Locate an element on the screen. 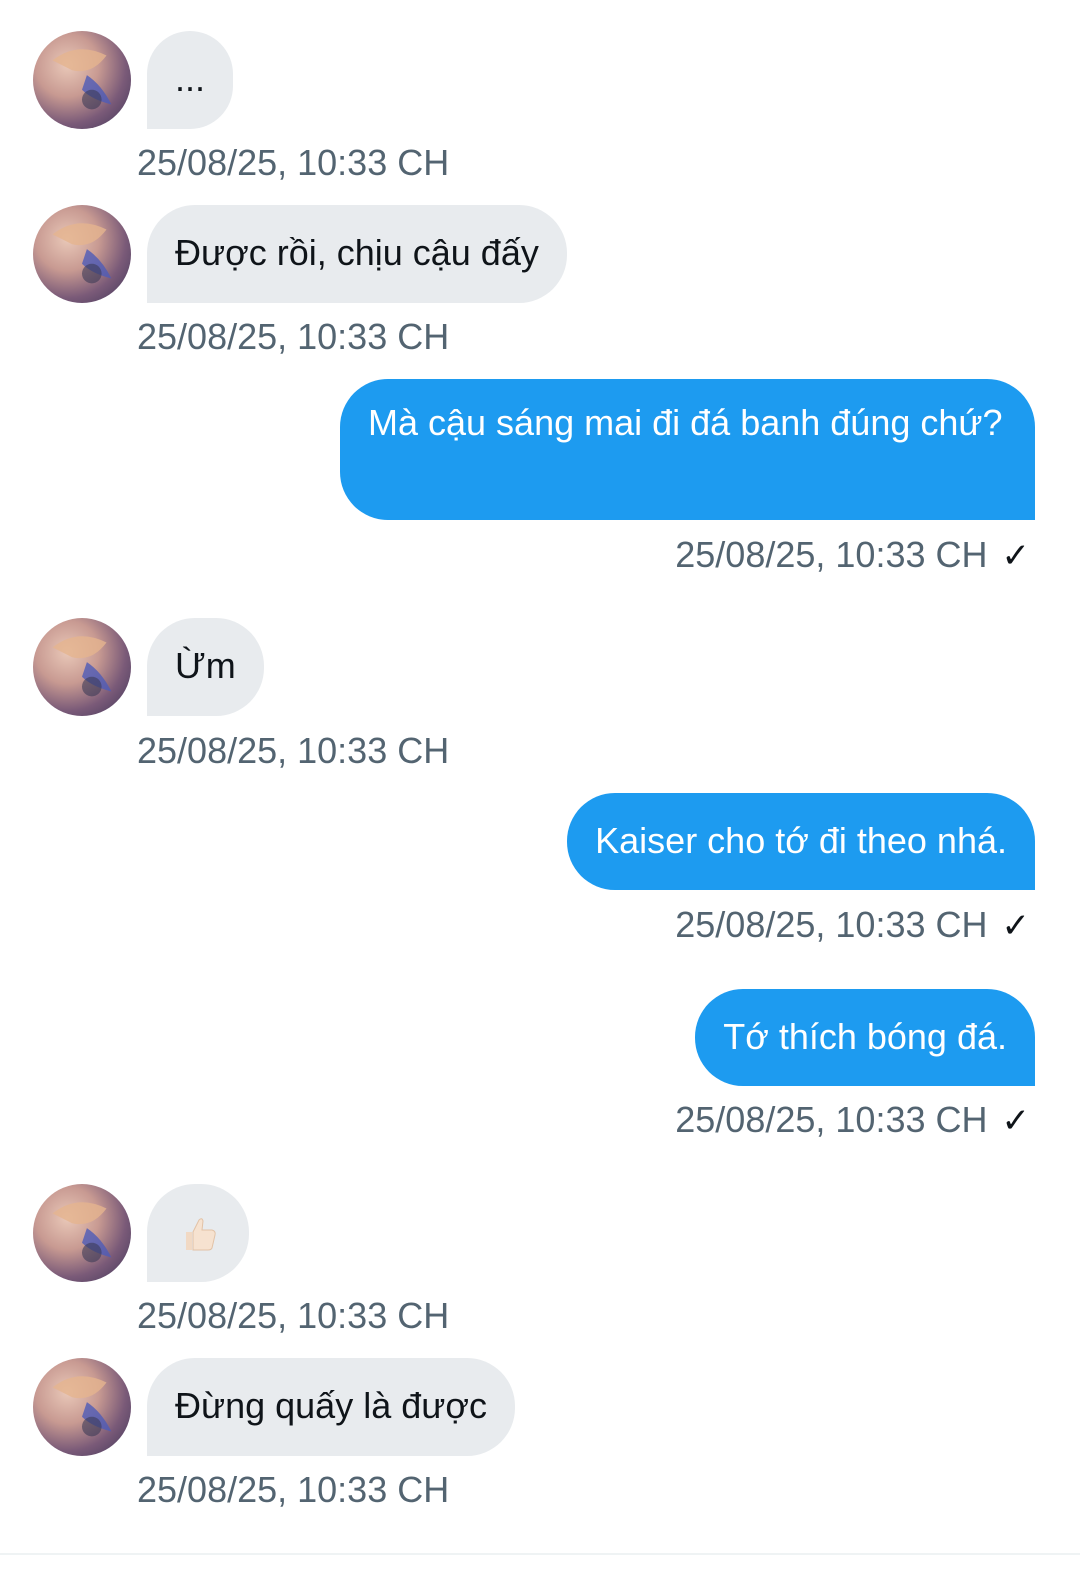  message-bubble-incoming is located at coordinates (198, 1233).